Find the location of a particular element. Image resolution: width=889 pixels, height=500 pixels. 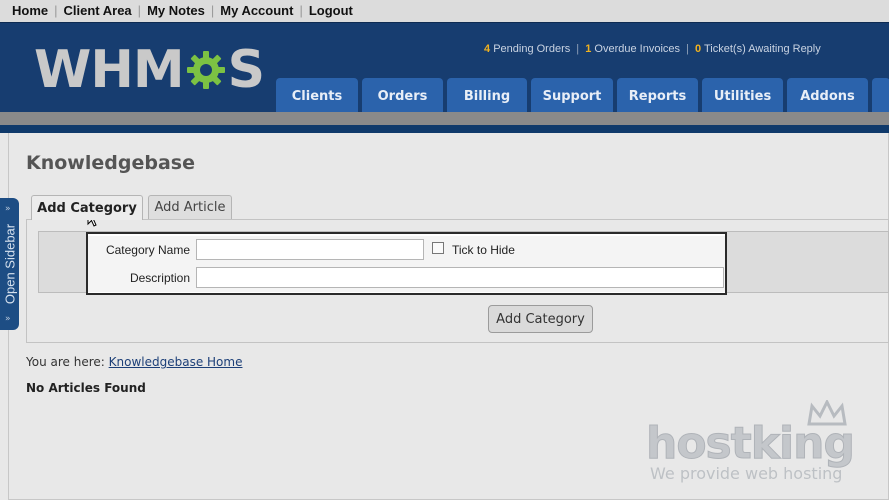

pending-orders-link: Pending Orders is located at coordinates (531, 49).